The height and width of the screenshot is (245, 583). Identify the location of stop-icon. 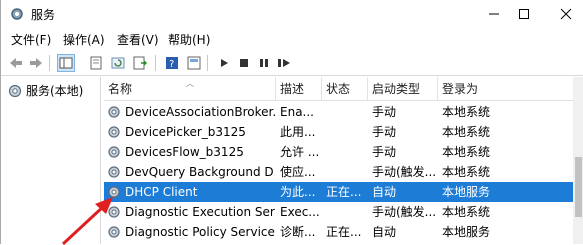
(244, 63).